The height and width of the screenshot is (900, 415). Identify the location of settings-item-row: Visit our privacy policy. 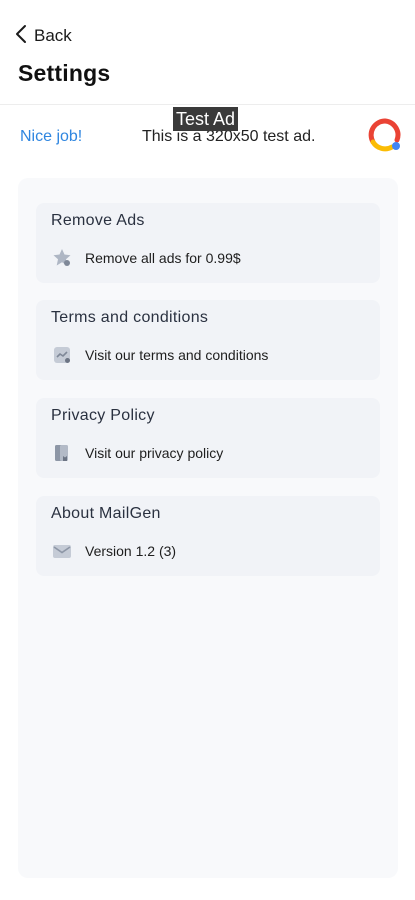
(137, 453).